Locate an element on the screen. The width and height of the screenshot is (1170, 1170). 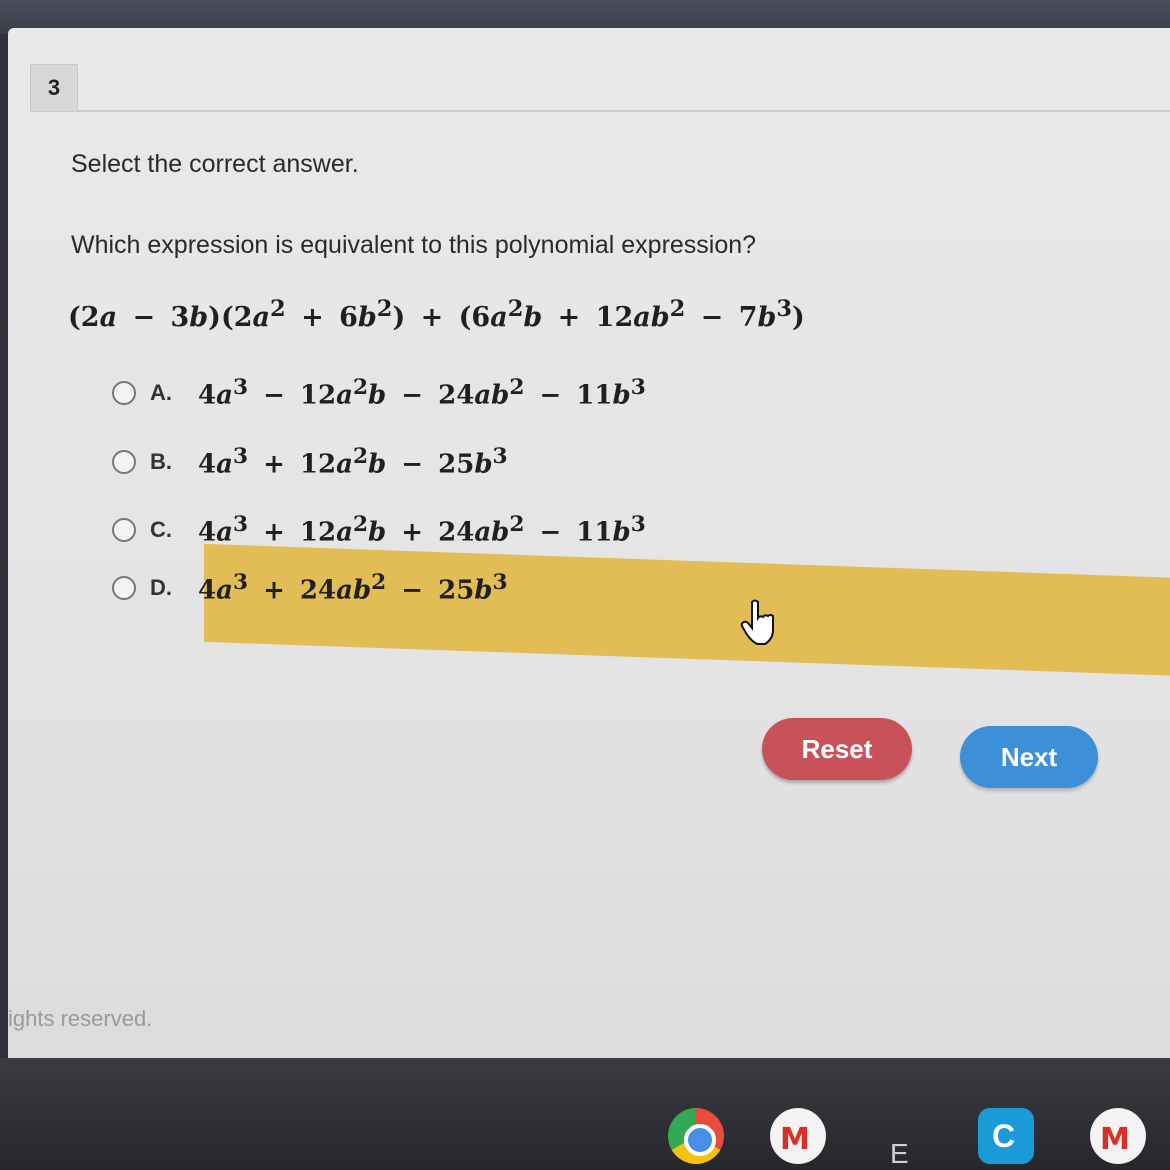
classroom-icon: C is located at coordinates (1006, 1136).